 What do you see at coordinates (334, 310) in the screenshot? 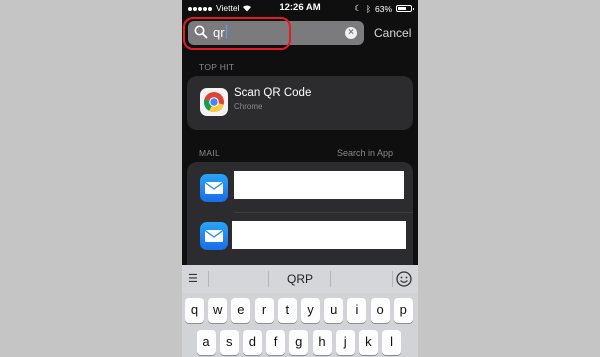
I see `key-u: u` at bounding box center [334, 310].